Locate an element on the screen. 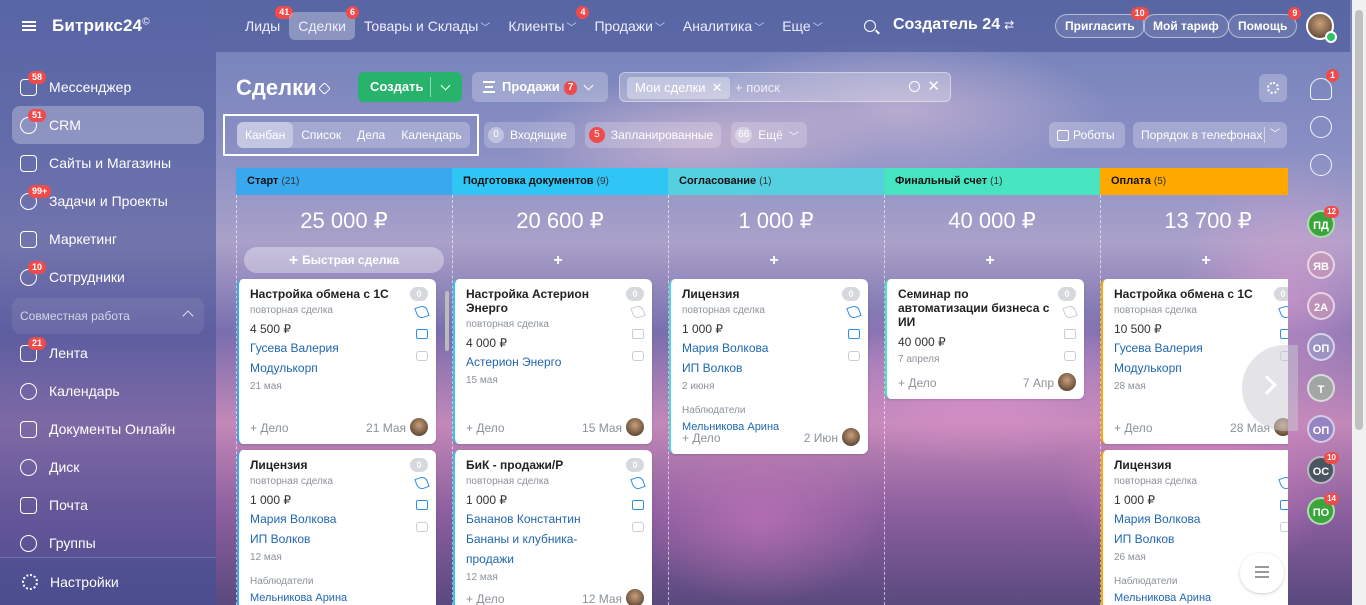  card-link: Астерион Энерго is located at coordinates (553, 362).